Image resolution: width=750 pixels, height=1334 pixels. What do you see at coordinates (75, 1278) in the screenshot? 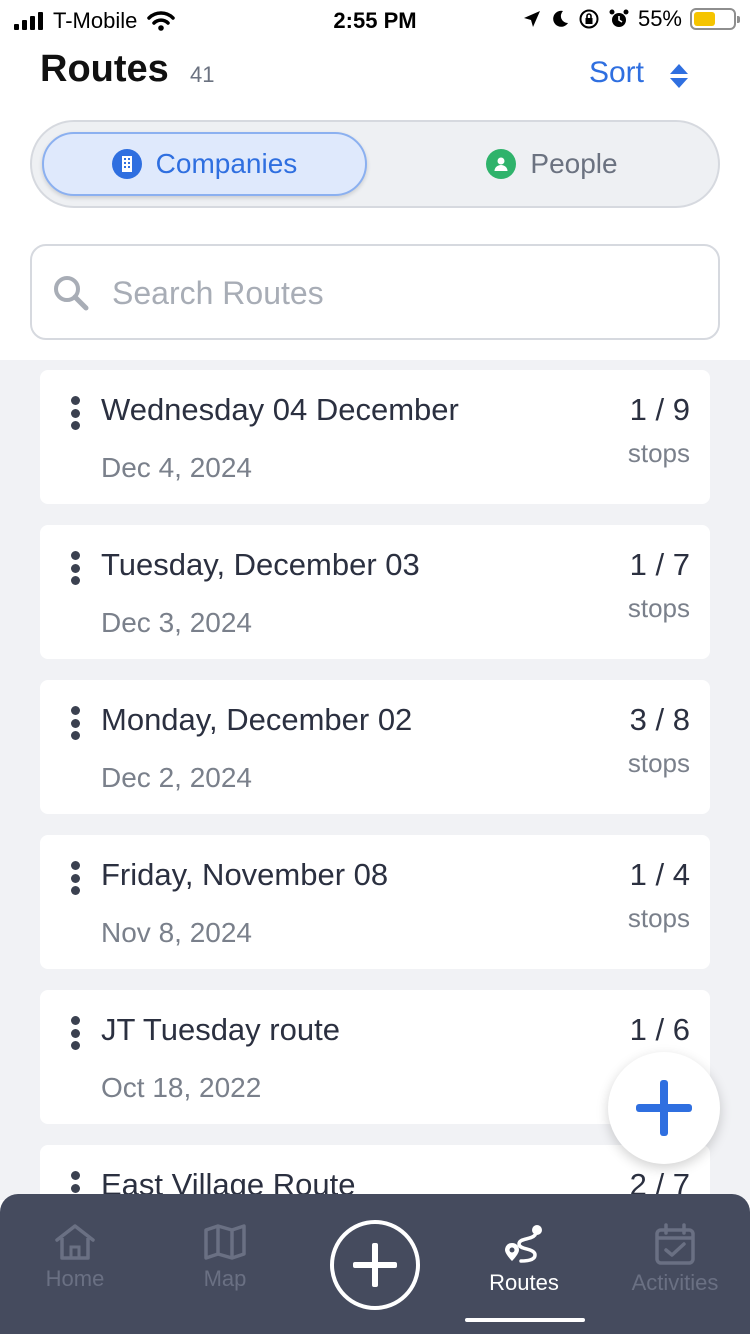
I see `tab-home-label: Home` at bounding box center [75, 1278].